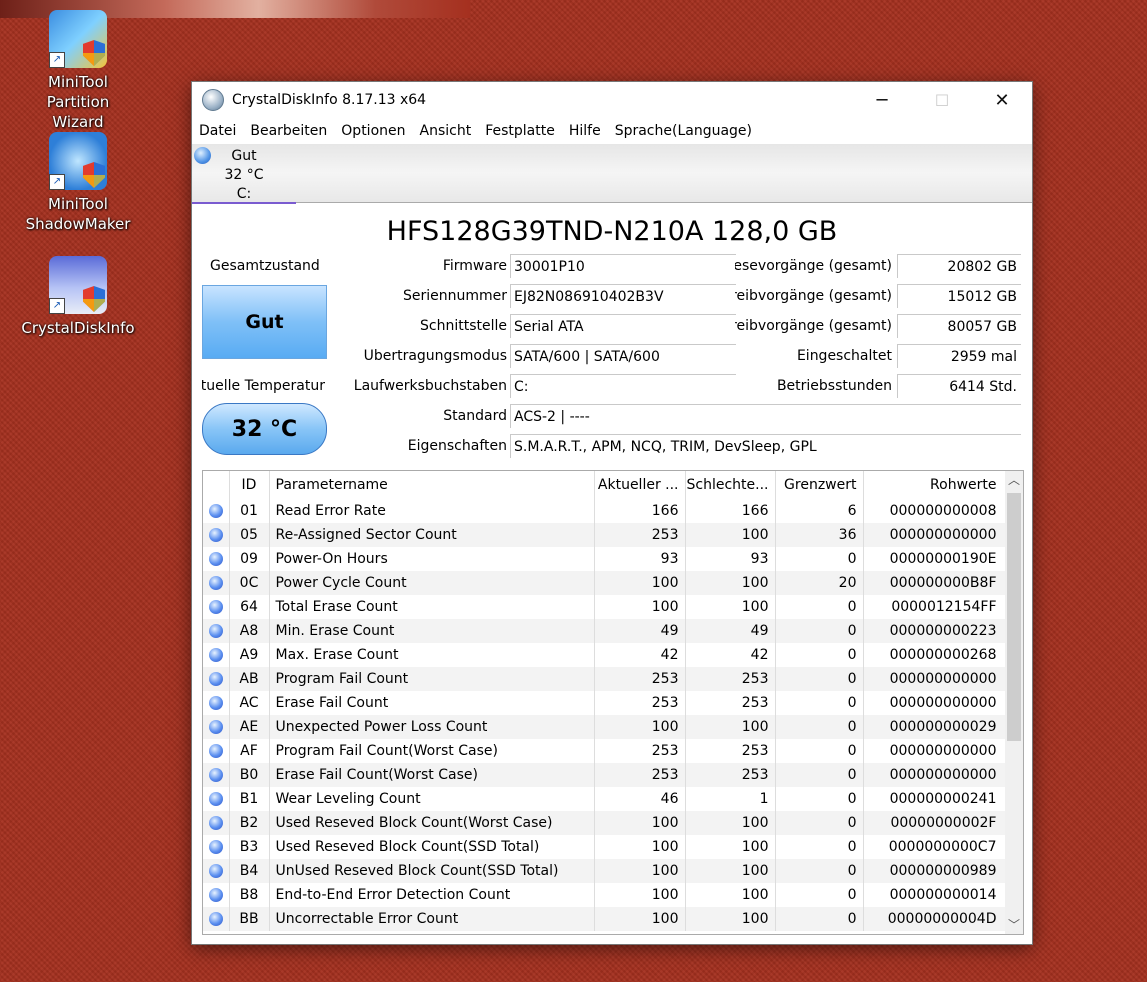 The width and height of the screenshot is (1147, 982). What do you see at coordinates (432, 751) in the screenshot?
I see `smart-parameter-name: Program Fail Count(Worst Case)` at bounding box center [432, 751].